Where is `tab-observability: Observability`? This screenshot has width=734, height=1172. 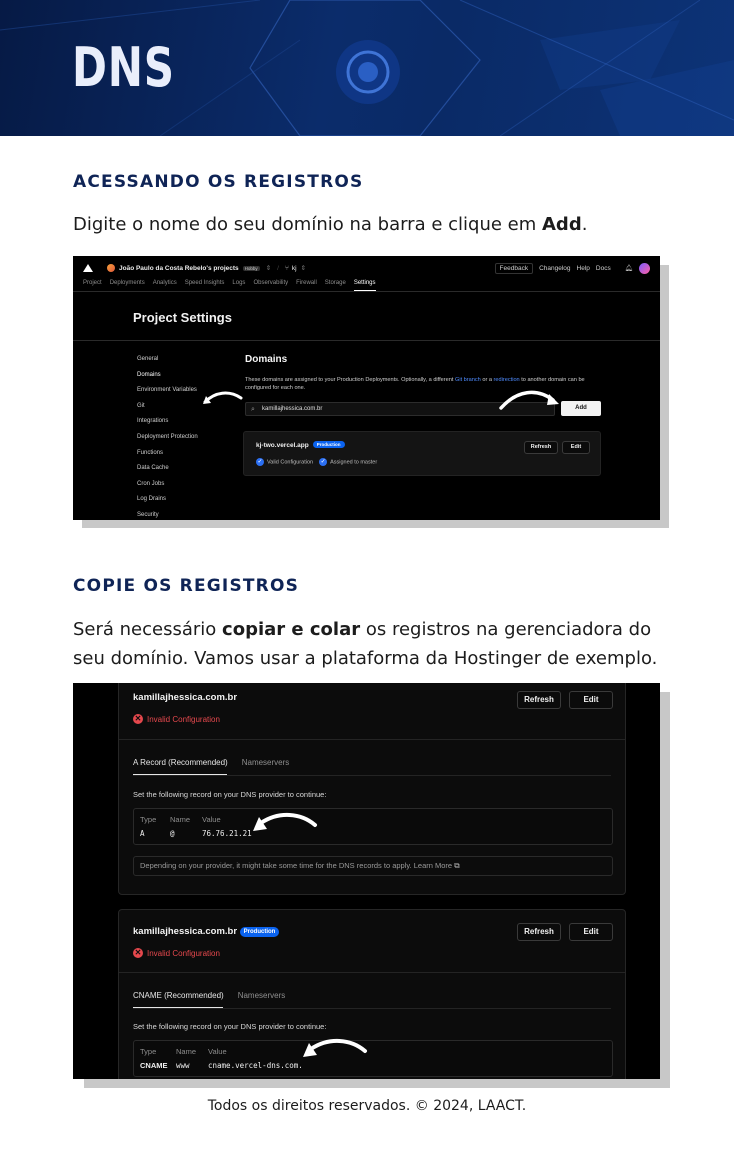 tab-observability: Observability is located at coordinates (270, 285).